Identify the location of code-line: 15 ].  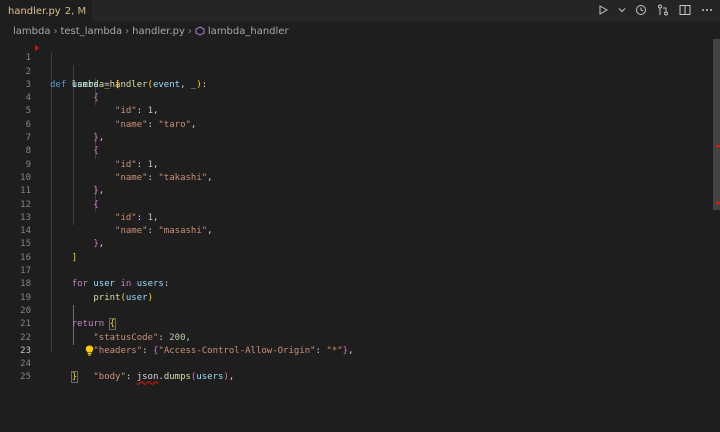
(356, 243).